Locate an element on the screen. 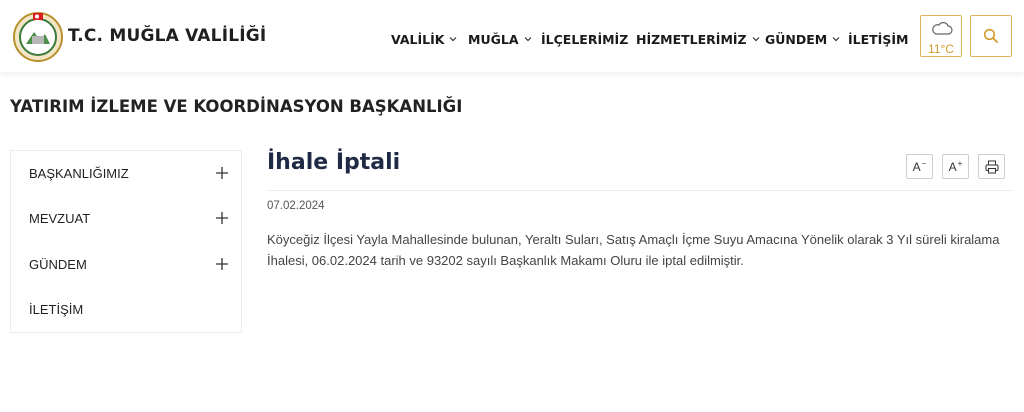  weather-widget: 11°C is located at coordinates (941, 36).